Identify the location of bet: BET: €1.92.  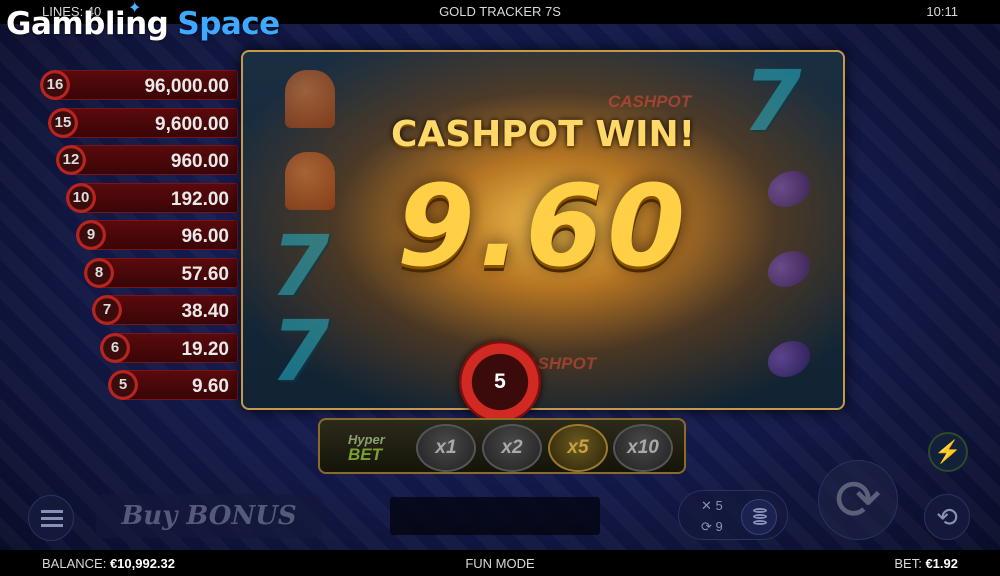
(926, 563).